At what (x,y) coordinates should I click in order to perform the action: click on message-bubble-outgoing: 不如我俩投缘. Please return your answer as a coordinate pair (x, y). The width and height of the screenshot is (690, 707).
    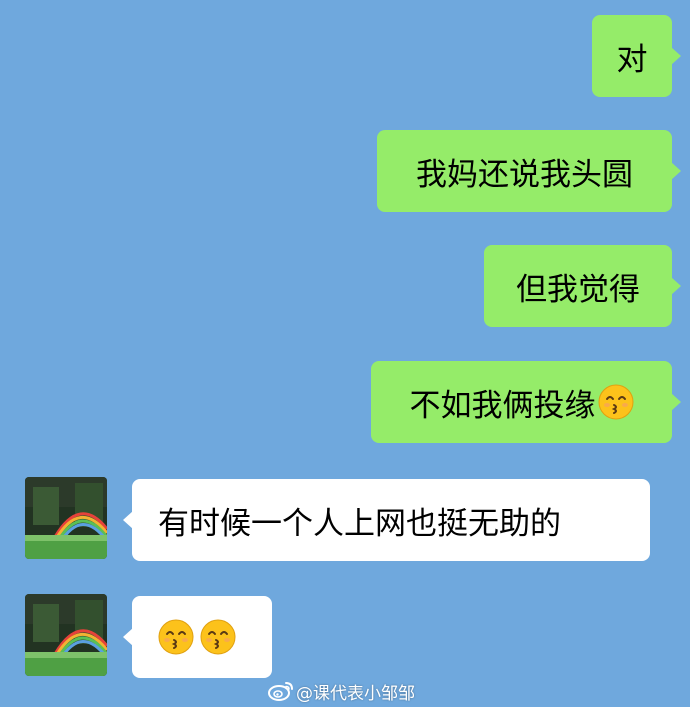
    Looking at the image, I should click on (526, 402).